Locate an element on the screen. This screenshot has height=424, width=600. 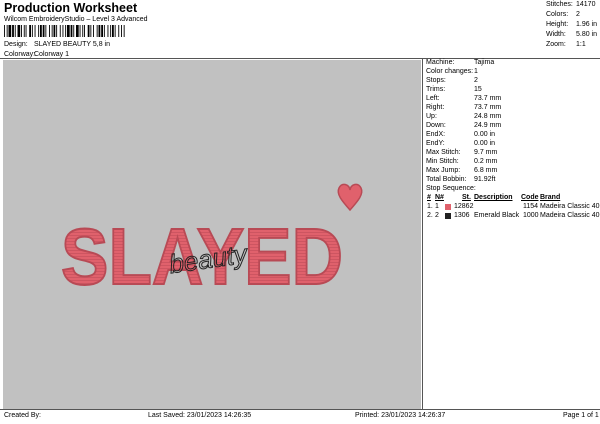
colorway-value: Colorway 1 is located at coordinates (52, 54).